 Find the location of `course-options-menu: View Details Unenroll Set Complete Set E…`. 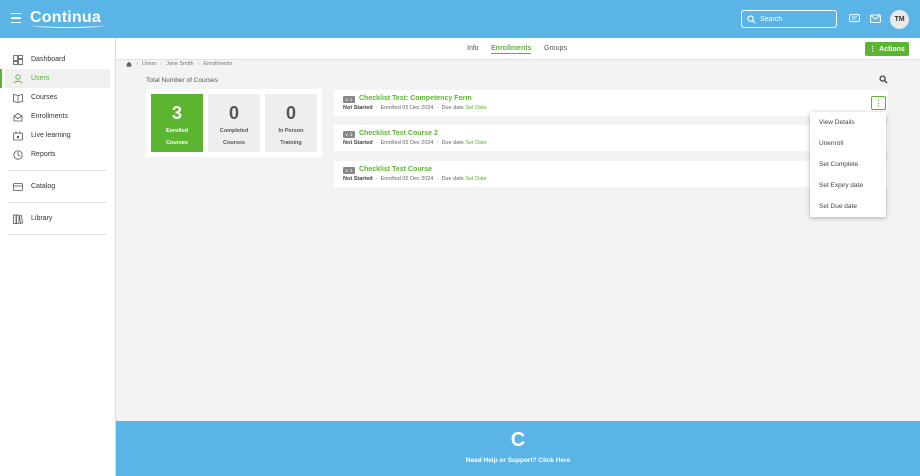

course-options-menu: View Details Unenroll Set Complete Set E… is located at coordinates (848, 164).